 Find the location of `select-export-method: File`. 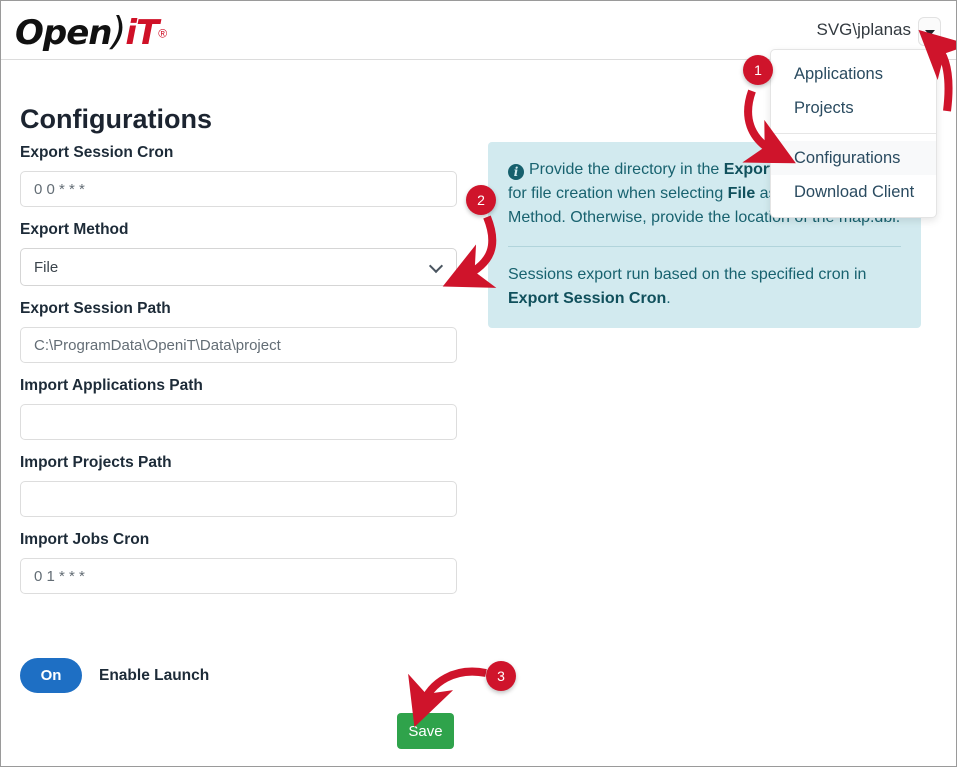

select-export-method: File is located at coordinates (238, 267).